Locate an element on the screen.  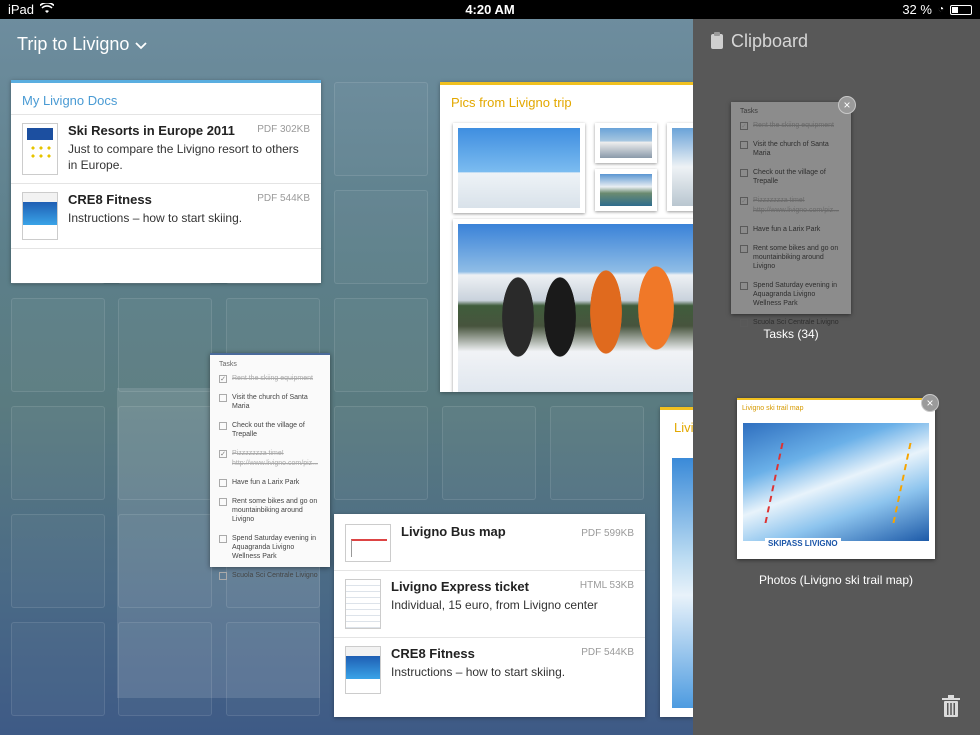
task-item: Scuola Sci Centrale Livigno is located at coordinates (270, 576).